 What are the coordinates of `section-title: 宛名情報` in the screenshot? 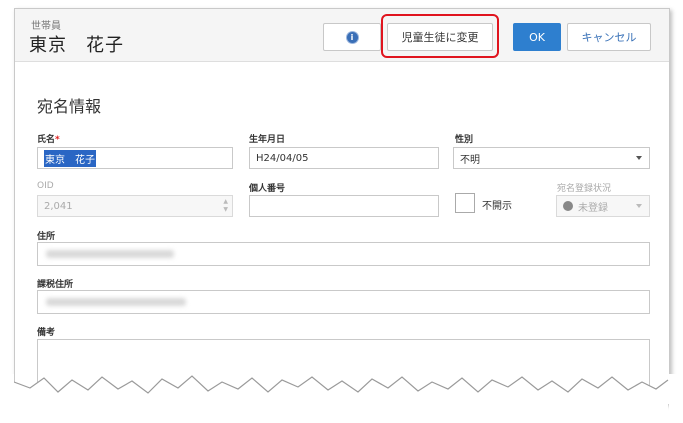 It's located at (69, 106).